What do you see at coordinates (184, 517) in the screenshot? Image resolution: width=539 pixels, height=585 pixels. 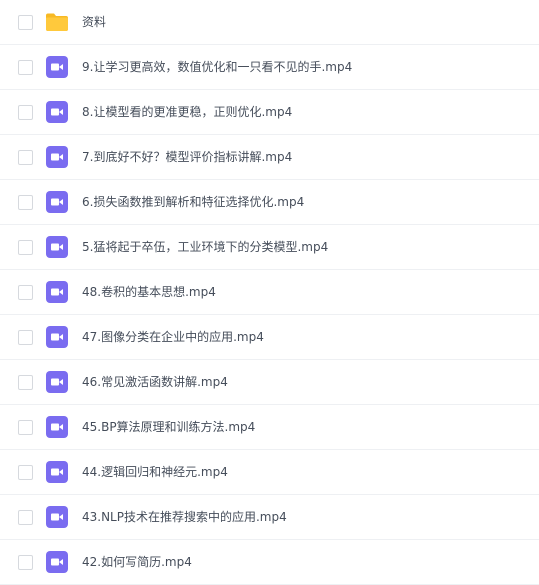 I see `file-name: 43.NLP技术在推荐搜索中的应用.mp4` at bounding box center [184, 517].